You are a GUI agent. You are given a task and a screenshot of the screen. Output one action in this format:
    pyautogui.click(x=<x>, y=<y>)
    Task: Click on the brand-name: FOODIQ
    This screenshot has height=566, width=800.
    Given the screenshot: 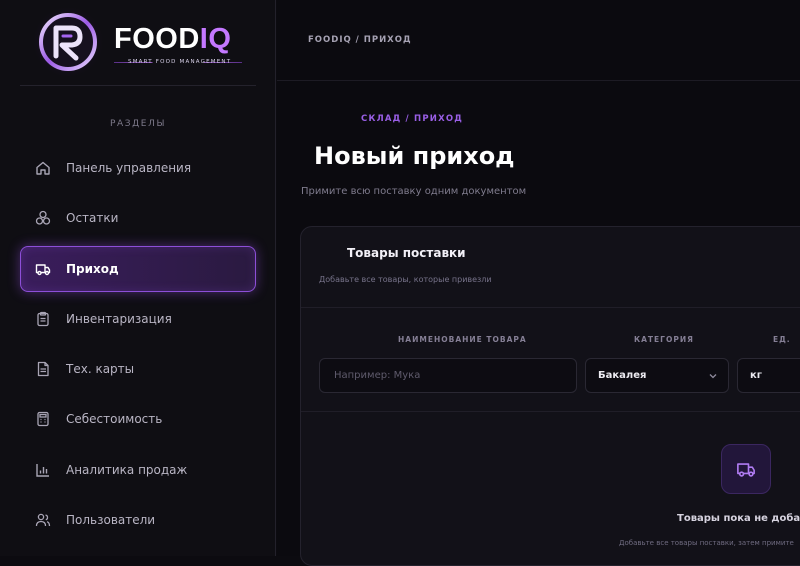 What is the action you would take?
    pyautogui.click(x=173, y=39)
    